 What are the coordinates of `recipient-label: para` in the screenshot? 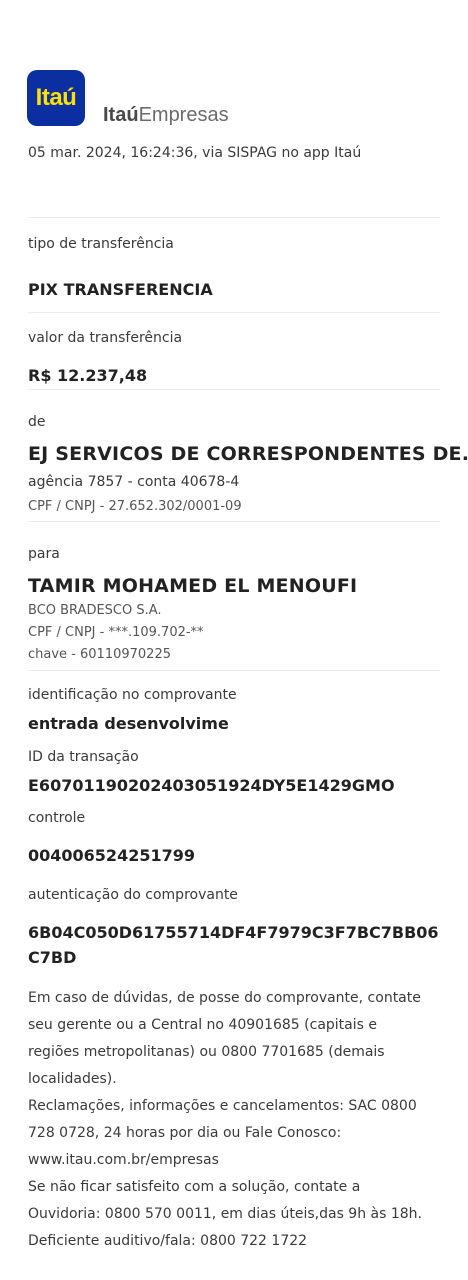 It's located at (44, 554).